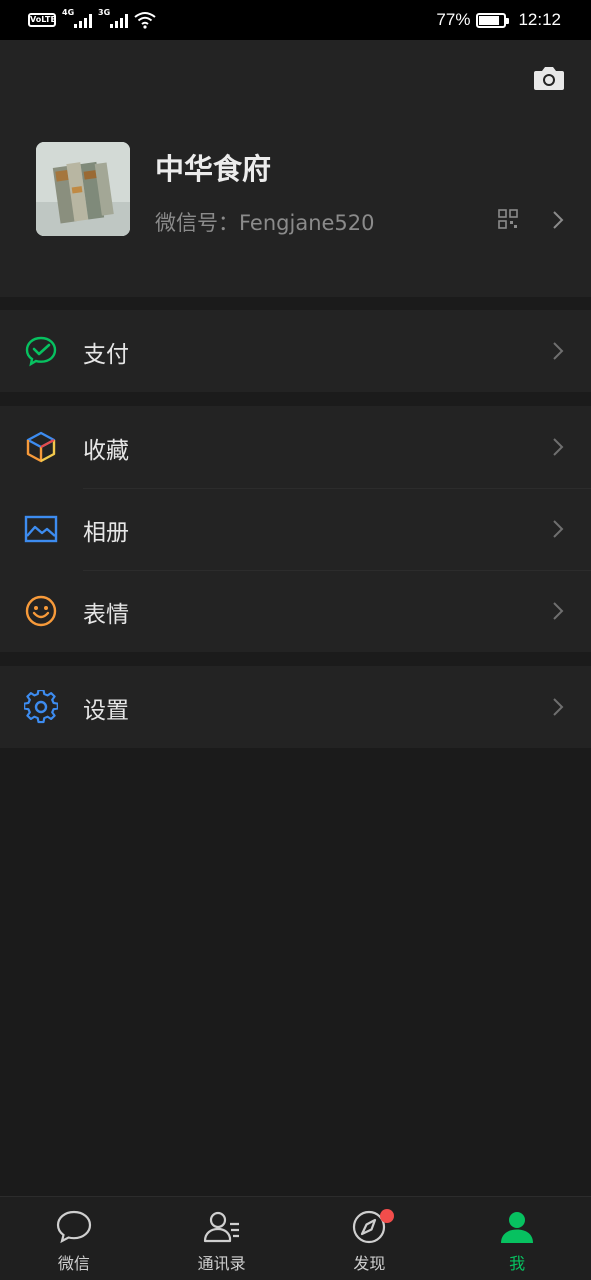 This screenshot has width=591, height=1280. What do you see at coordinates (369, 1263) in the screenshot?
I see `tab-discover-label: 发现` at bounding box center [369, 1263].